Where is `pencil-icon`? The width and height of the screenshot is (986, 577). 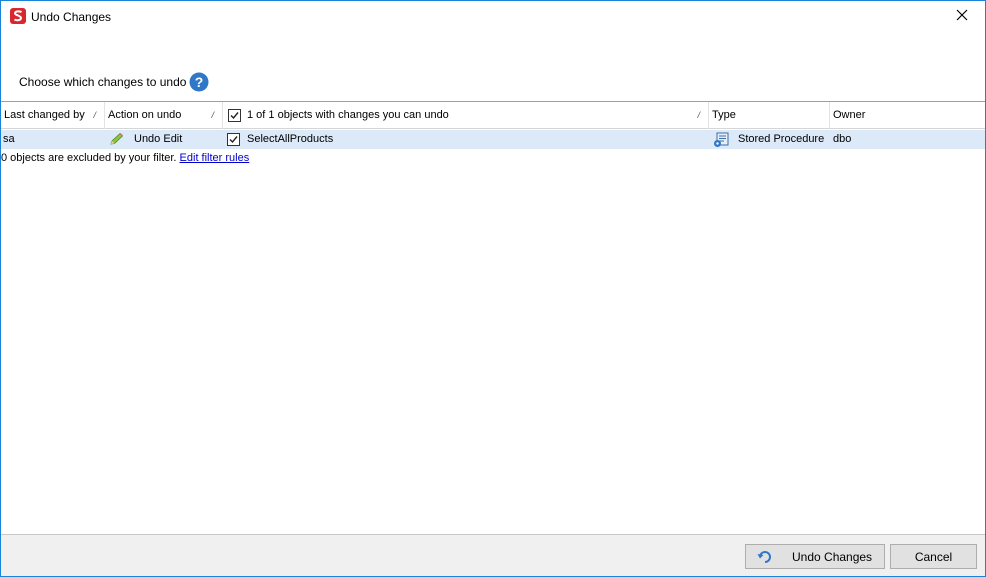
pencil-icon is located at coordinates (117, 139).